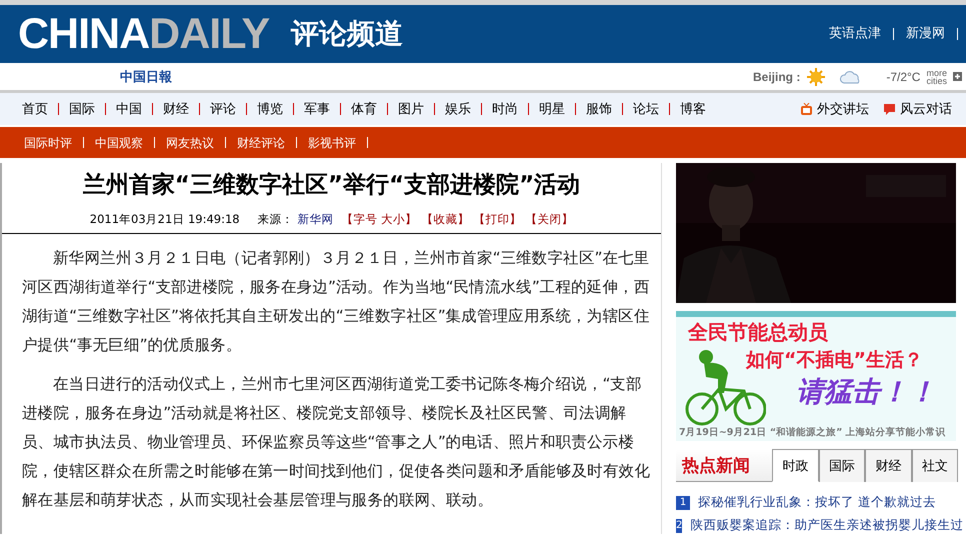 This screenshot has width=966, height=535. Describe the element at coordinates (889, 109) in the screenshot. I see `speech-bubble-icon` at that location.